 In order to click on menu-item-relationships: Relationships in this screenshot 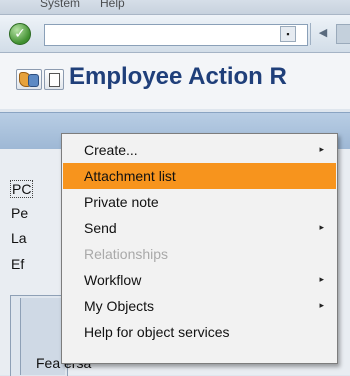, I will do `click(199, 254)`.